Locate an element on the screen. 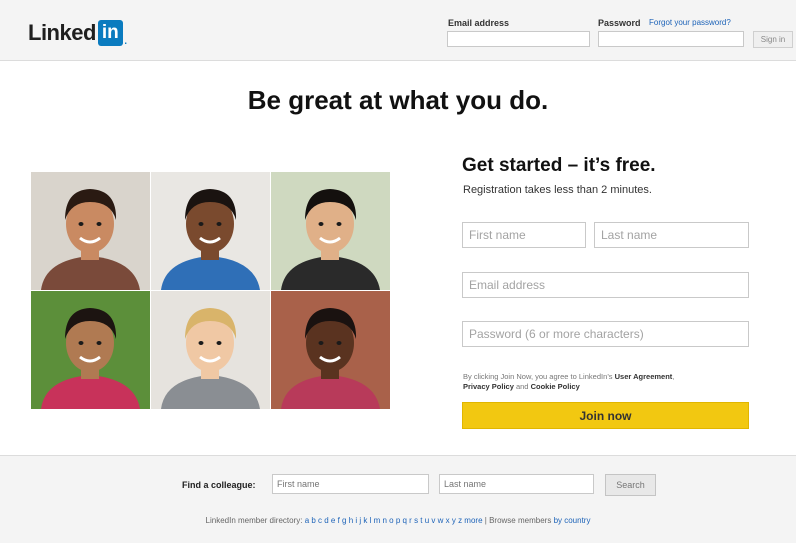 This screenshot has width=796, height=543. email-input is located at coordinates (605, 285).